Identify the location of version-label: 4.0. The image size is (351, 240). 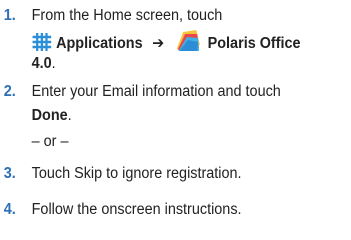
(41, 63).